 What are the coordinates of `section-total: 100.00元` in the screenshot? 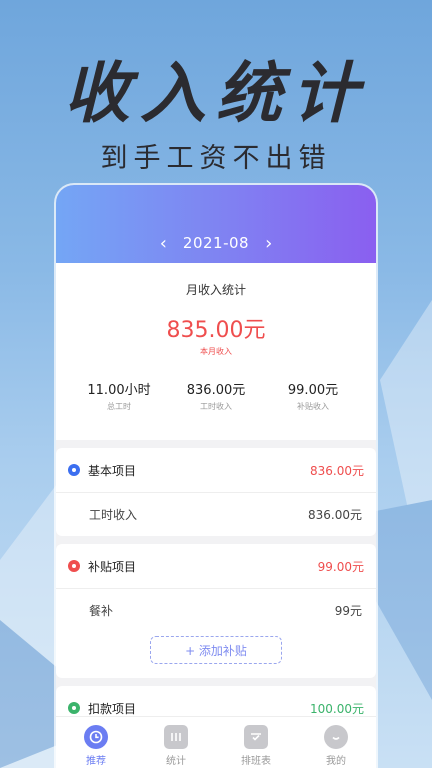 It's located at (337, 708).